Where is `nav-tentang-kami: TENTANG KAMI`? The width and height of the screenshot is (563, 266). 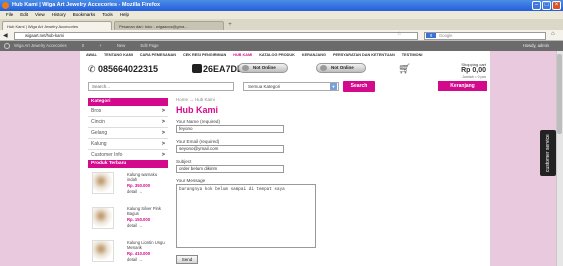 nav-tentang-kami: TENTANG KAMI is located at coordinates (118, 55).